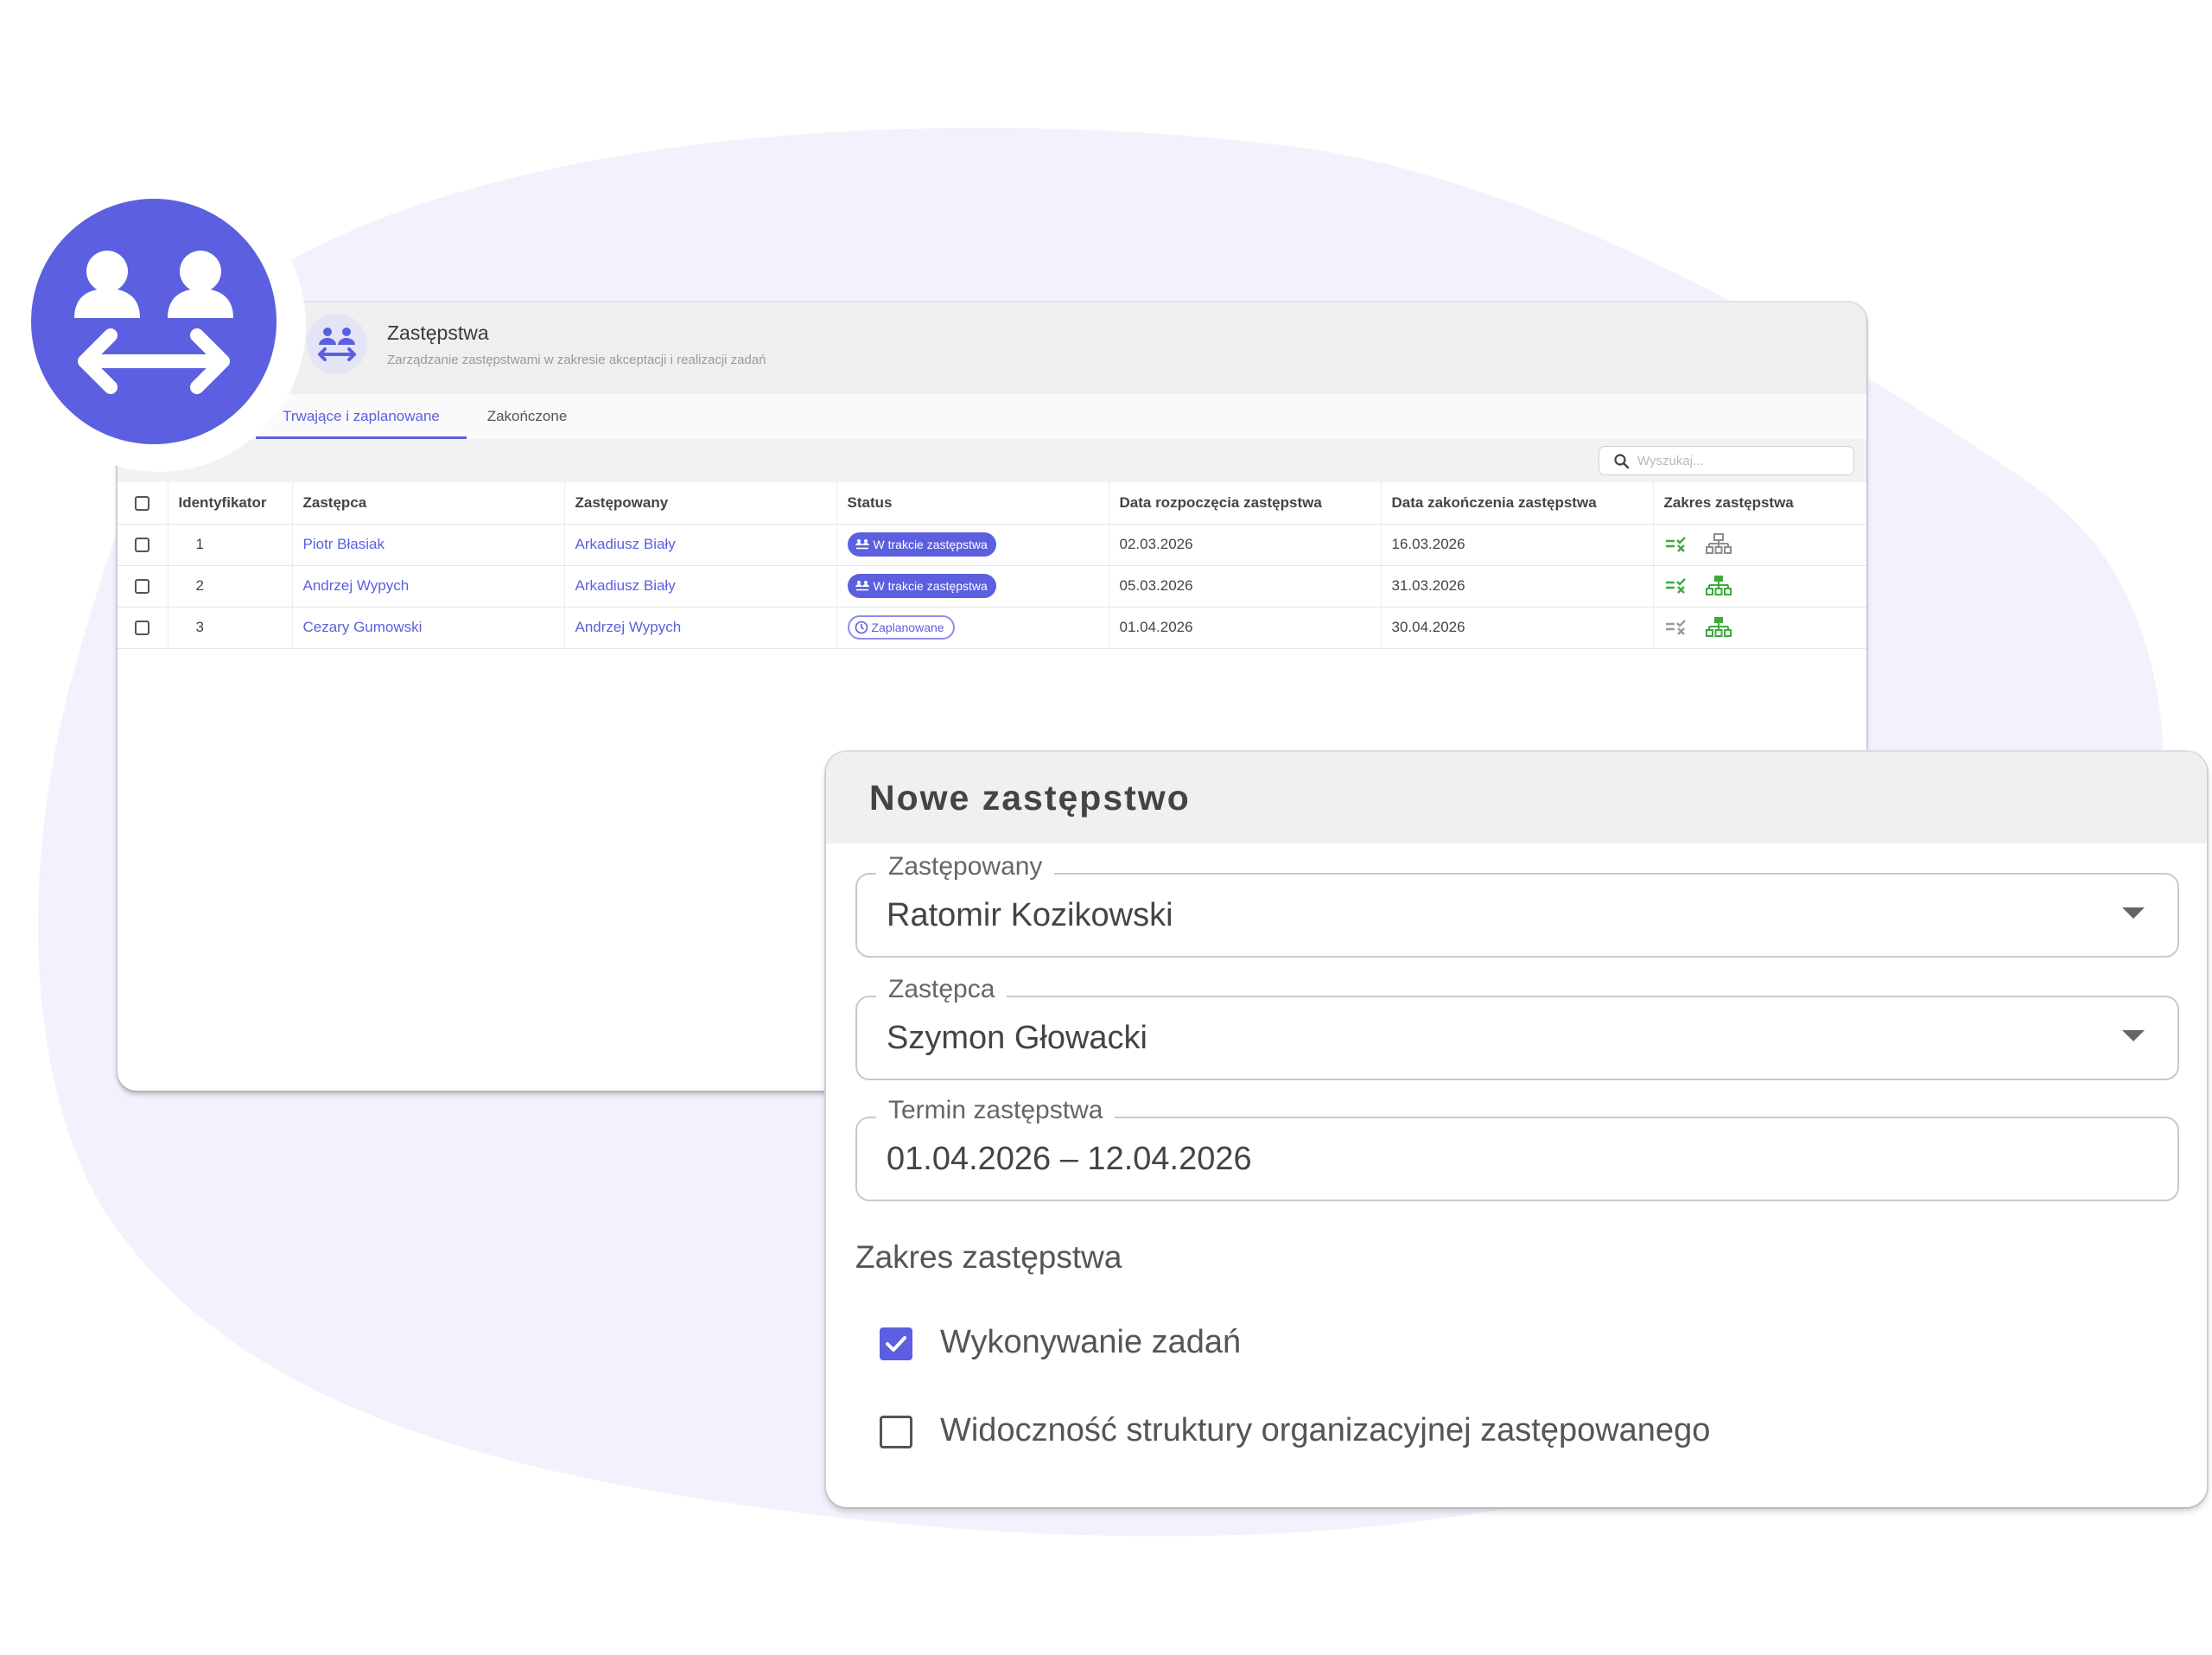  What do you see at coordinates (361, 416) in the screenshot?
I see `tab-ongoing-planned: Trwające i zaplanowane` at bounding box center [361, 416].